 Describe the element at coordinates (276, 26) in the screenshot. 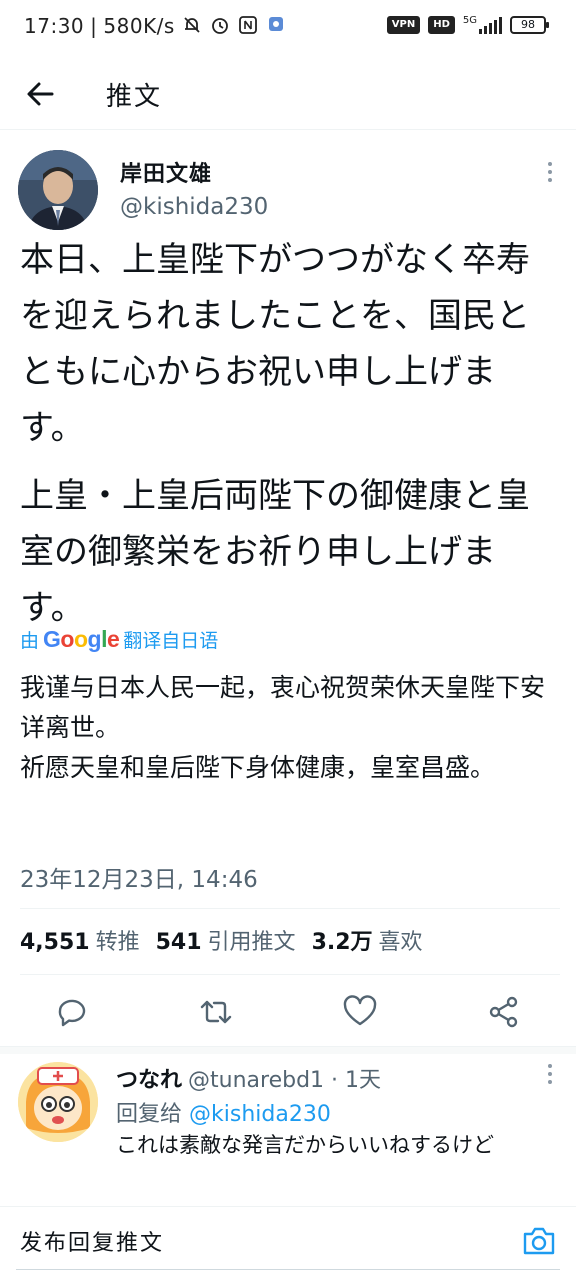

I see `app-notification-icon` at that location.